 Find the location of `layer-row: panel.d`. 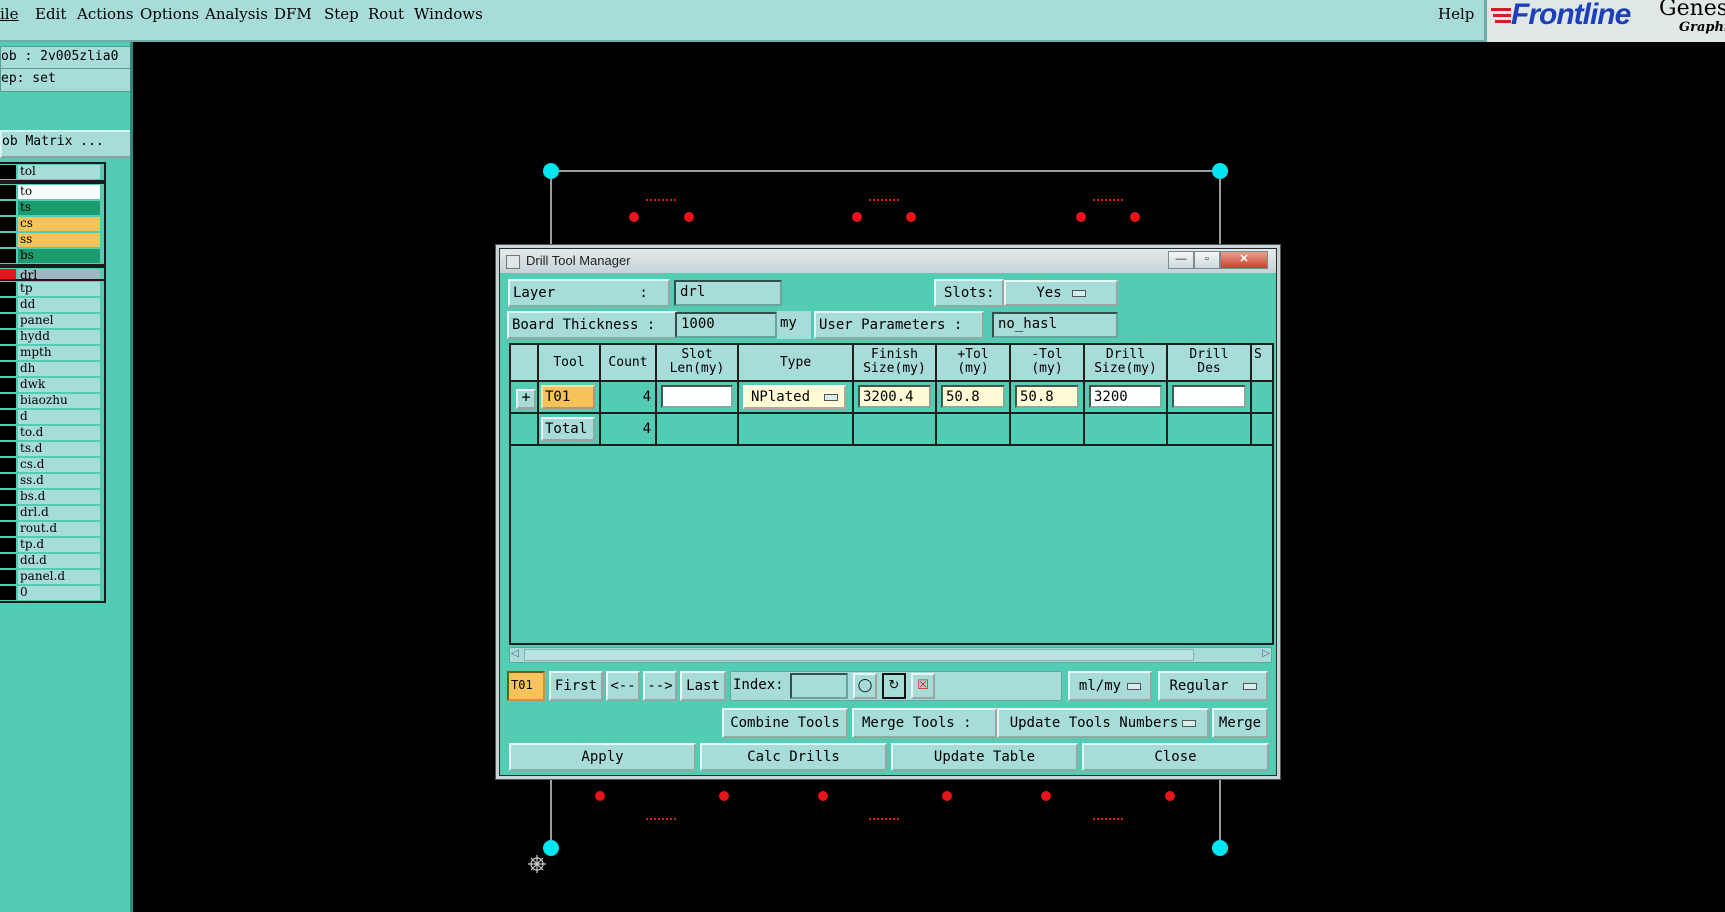

layer-row: panel.d is located at coordinates (52, 577).